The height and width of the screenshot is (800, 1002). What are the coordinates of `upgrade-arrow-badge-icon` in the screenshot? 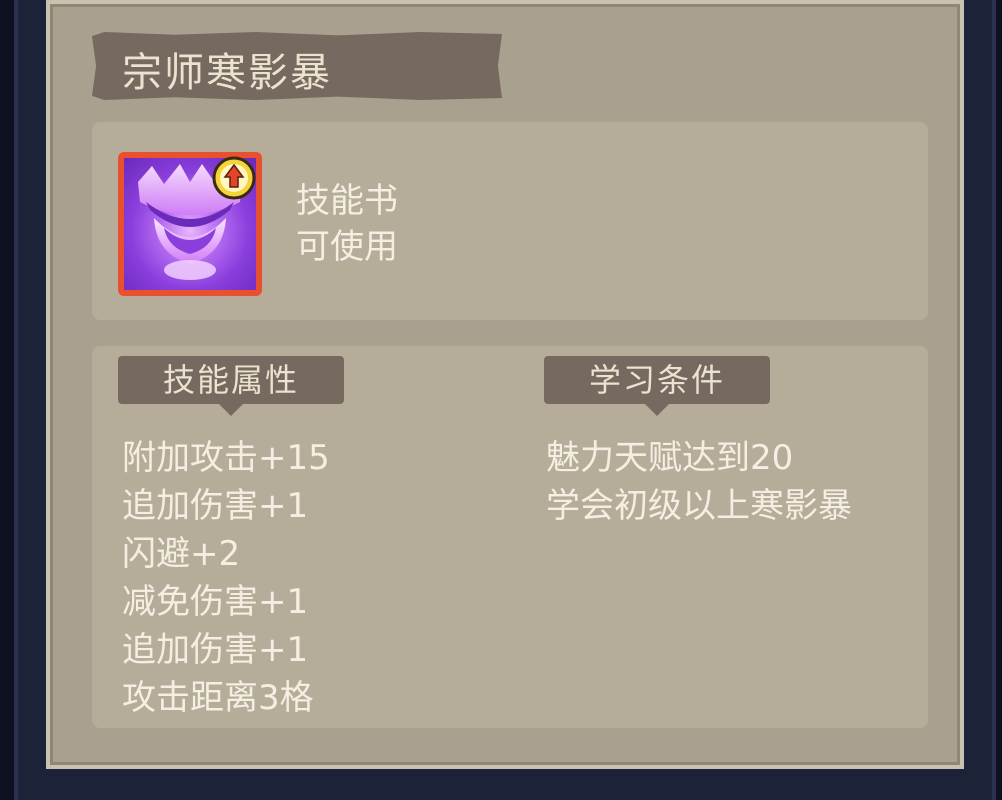 It's located at (234, 178).